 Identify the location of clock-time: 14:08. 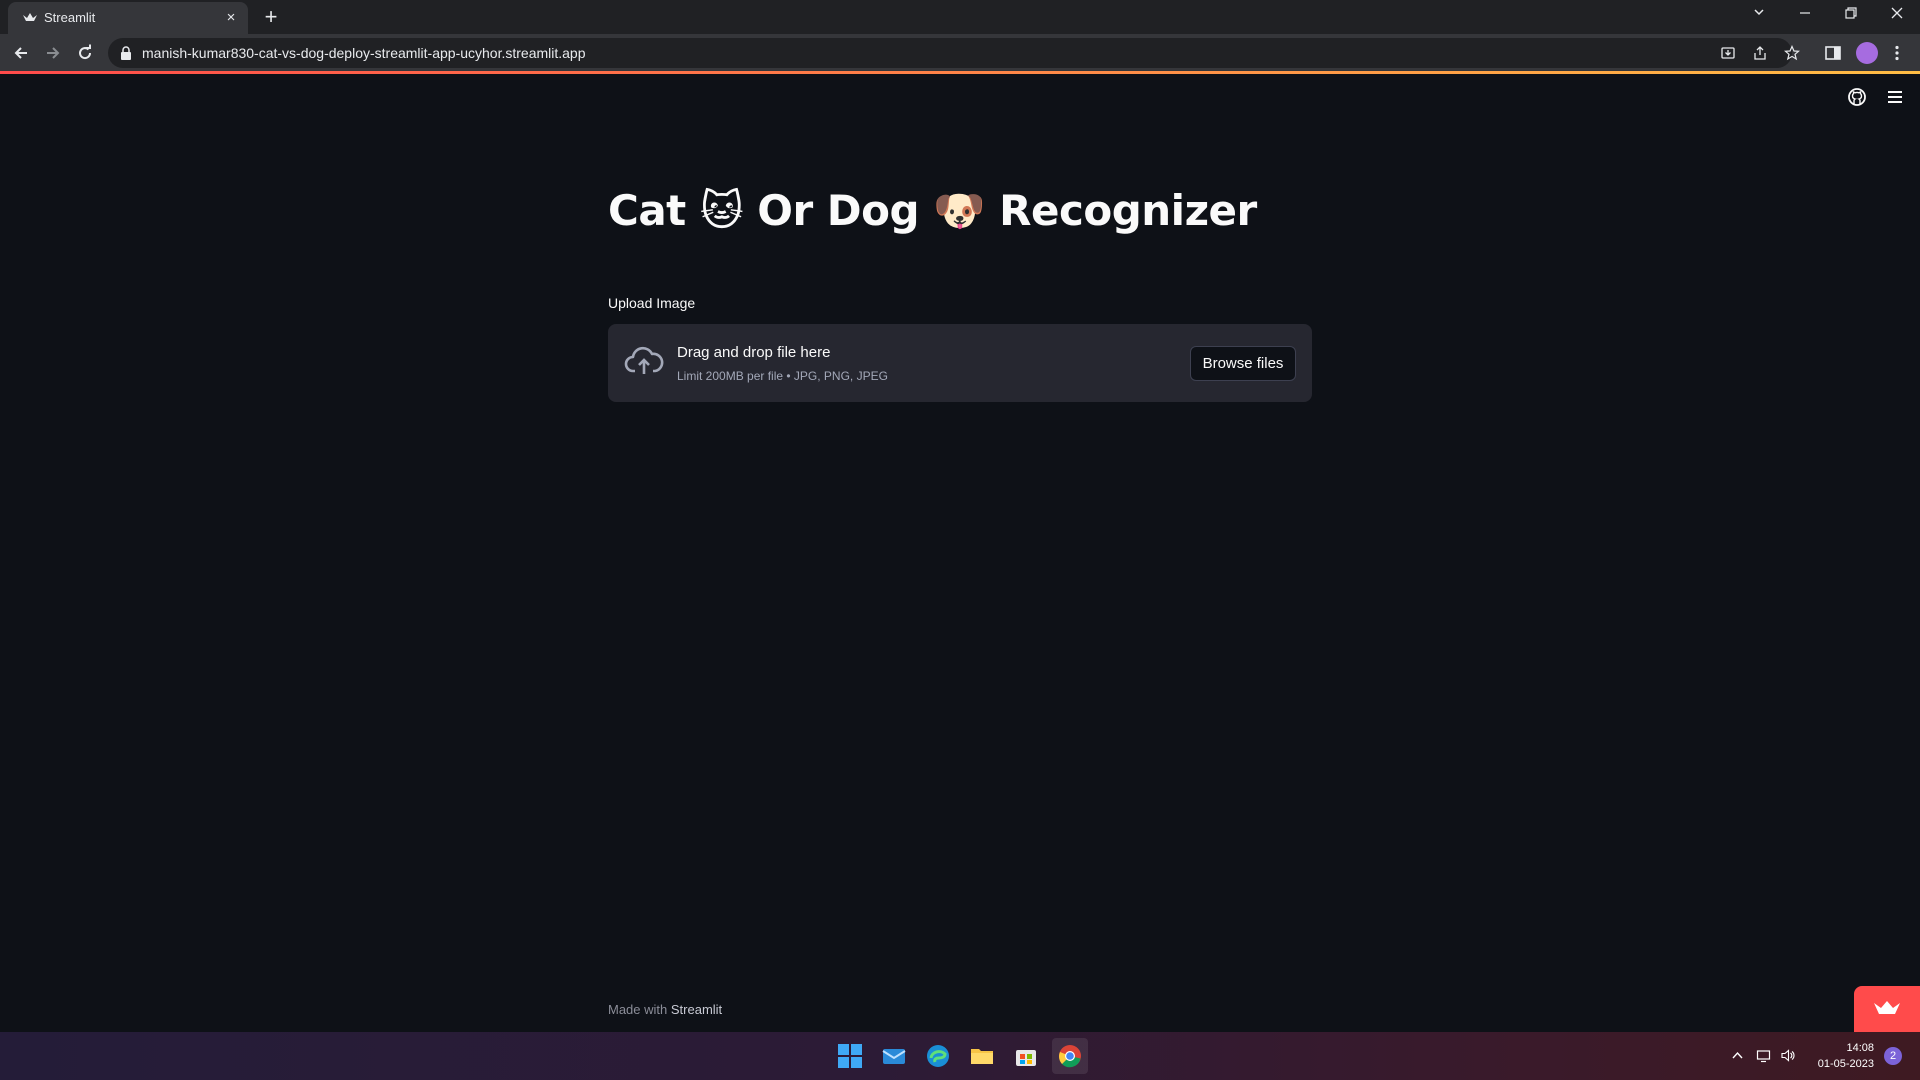
(1860, 1048).